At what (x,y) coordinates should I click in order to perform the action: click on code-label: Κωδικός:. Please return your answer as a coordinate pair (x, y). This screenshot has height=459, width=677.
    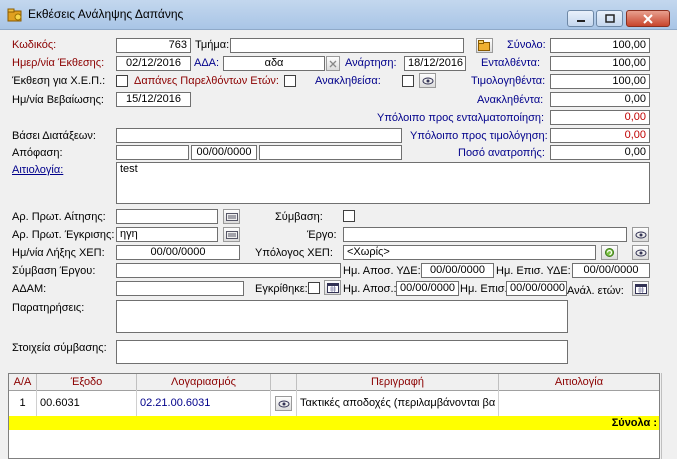
    Looking at the image, I should click on (34, 45).